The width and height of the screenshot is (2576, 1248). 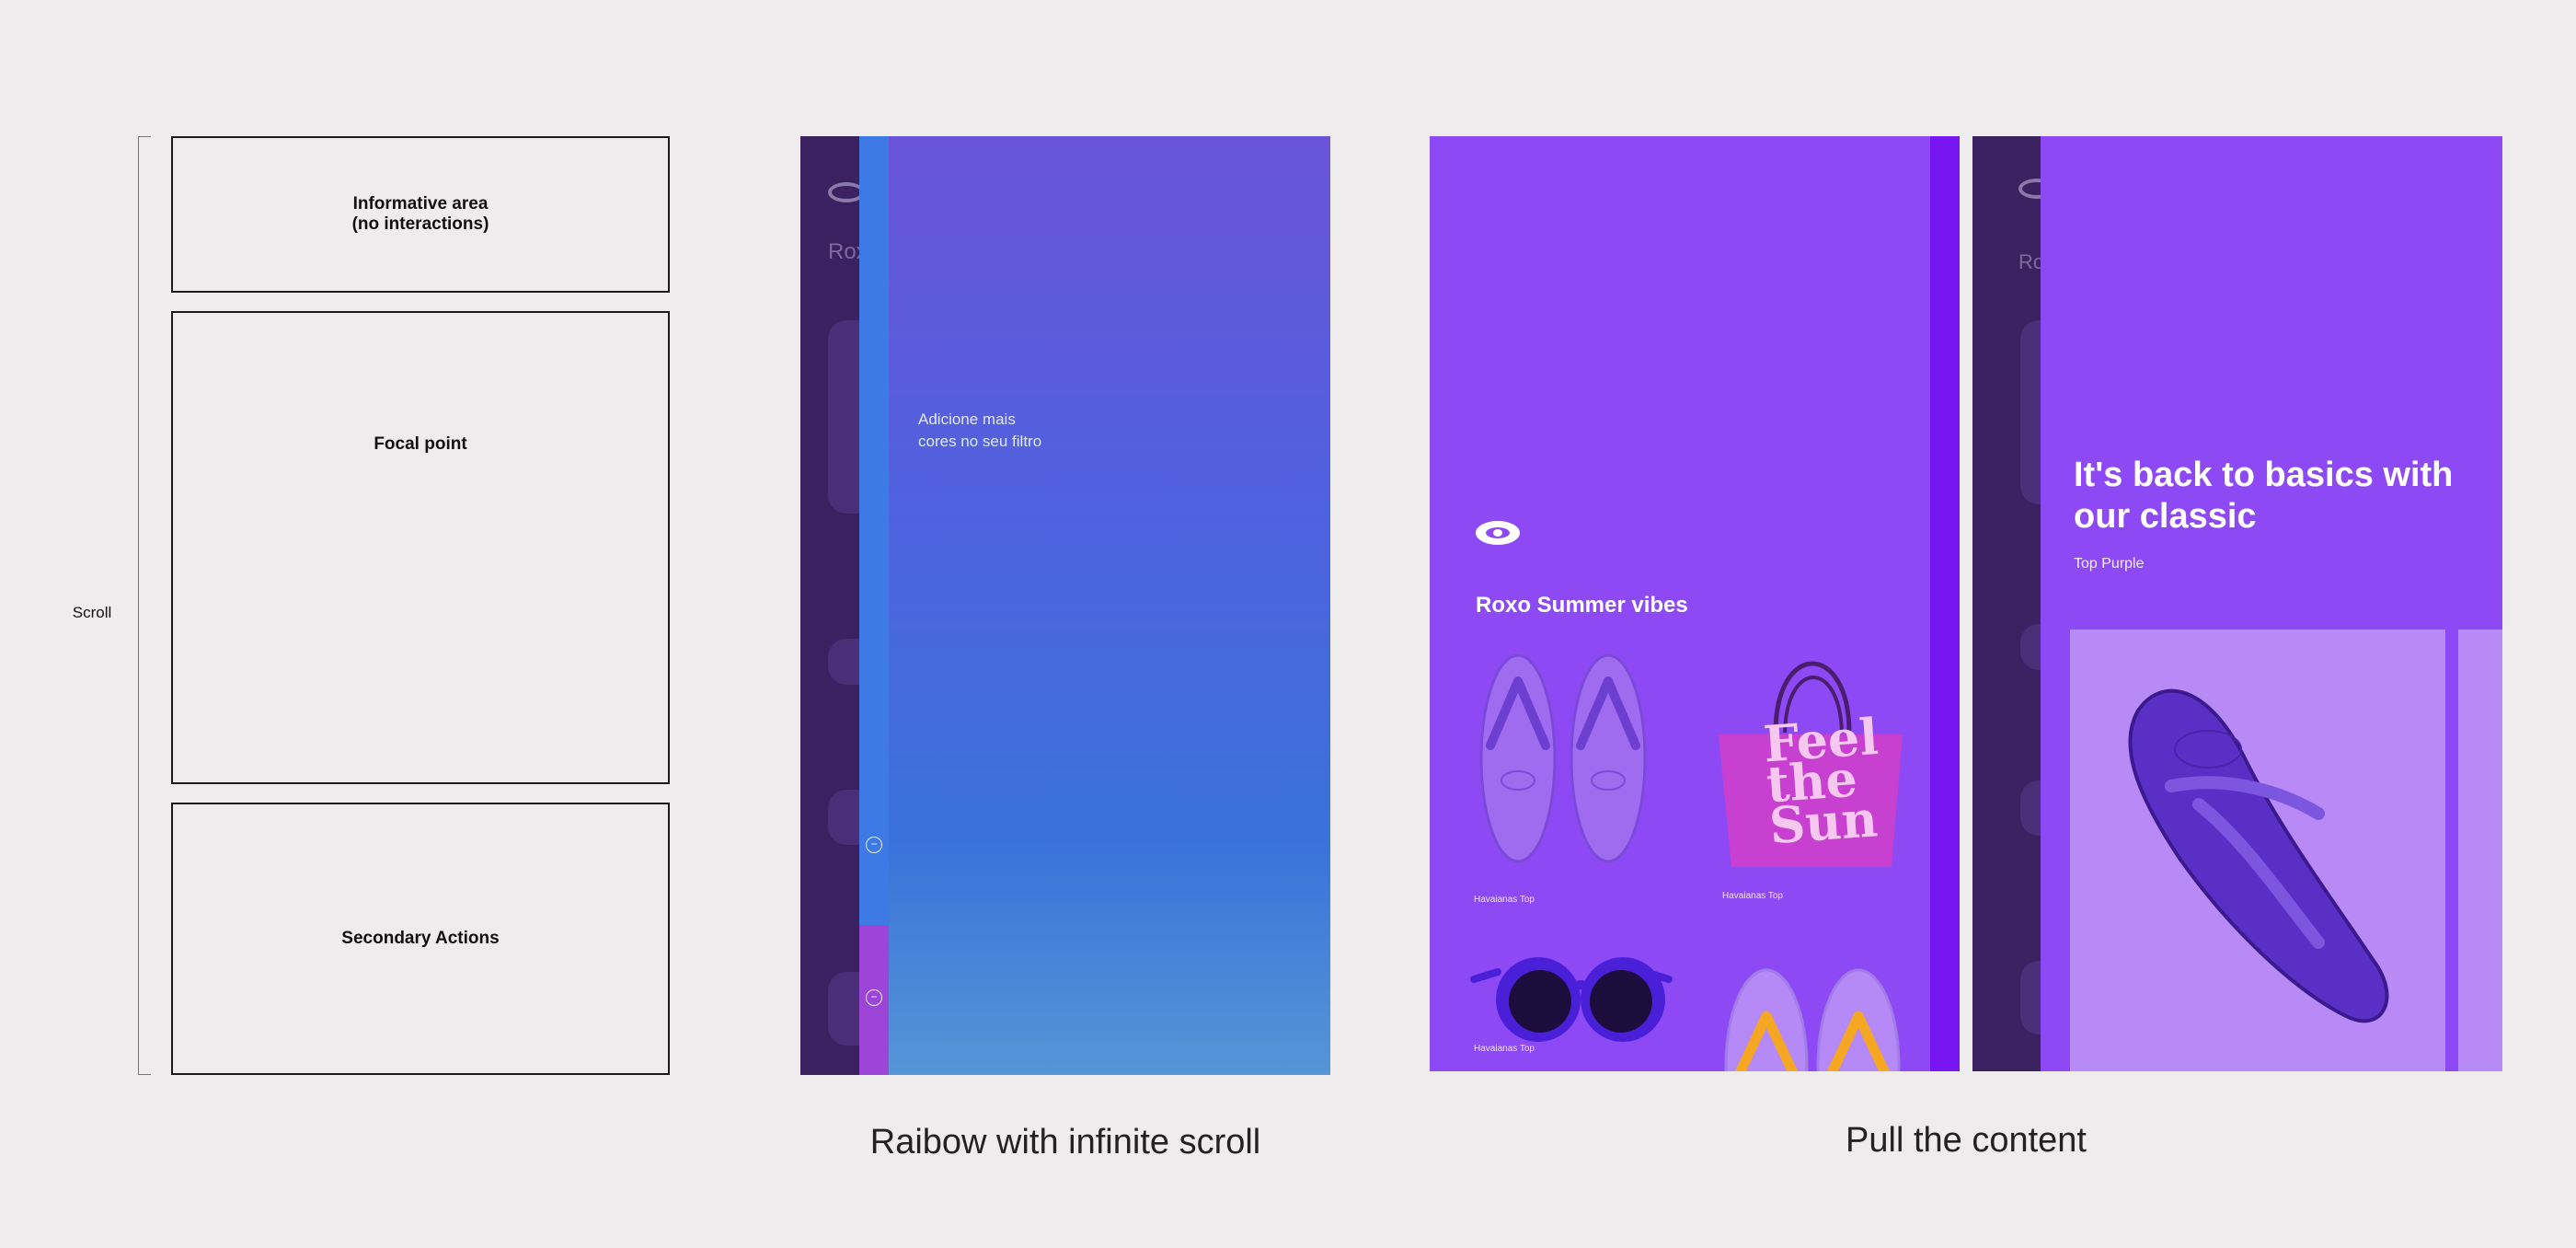 I want to click on filter-hint-text: Adicione mais cores no seu filtro, so click(x=980, y=430).